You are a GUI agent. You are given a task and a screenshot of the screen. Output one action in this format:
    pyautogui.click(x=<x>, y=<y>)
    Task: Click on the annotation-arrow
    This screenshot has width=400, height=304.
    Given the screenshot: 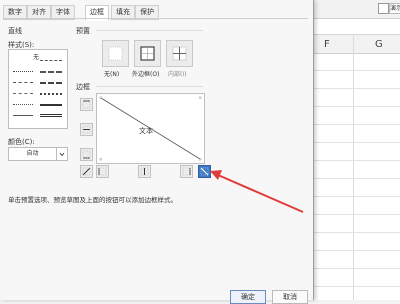 What is the action you would take?
    pyautogui.click(x=257, y=191)
    